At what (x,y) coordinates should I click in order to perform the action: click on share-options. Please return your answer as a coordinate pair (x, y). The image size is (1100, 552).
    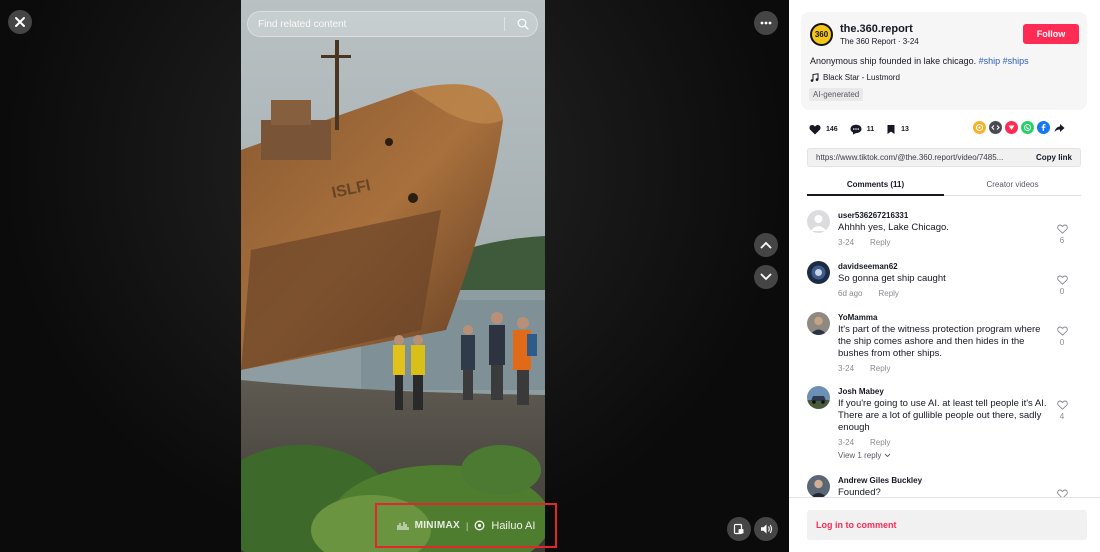
    Looking at the image, I should click on (1019, 127).